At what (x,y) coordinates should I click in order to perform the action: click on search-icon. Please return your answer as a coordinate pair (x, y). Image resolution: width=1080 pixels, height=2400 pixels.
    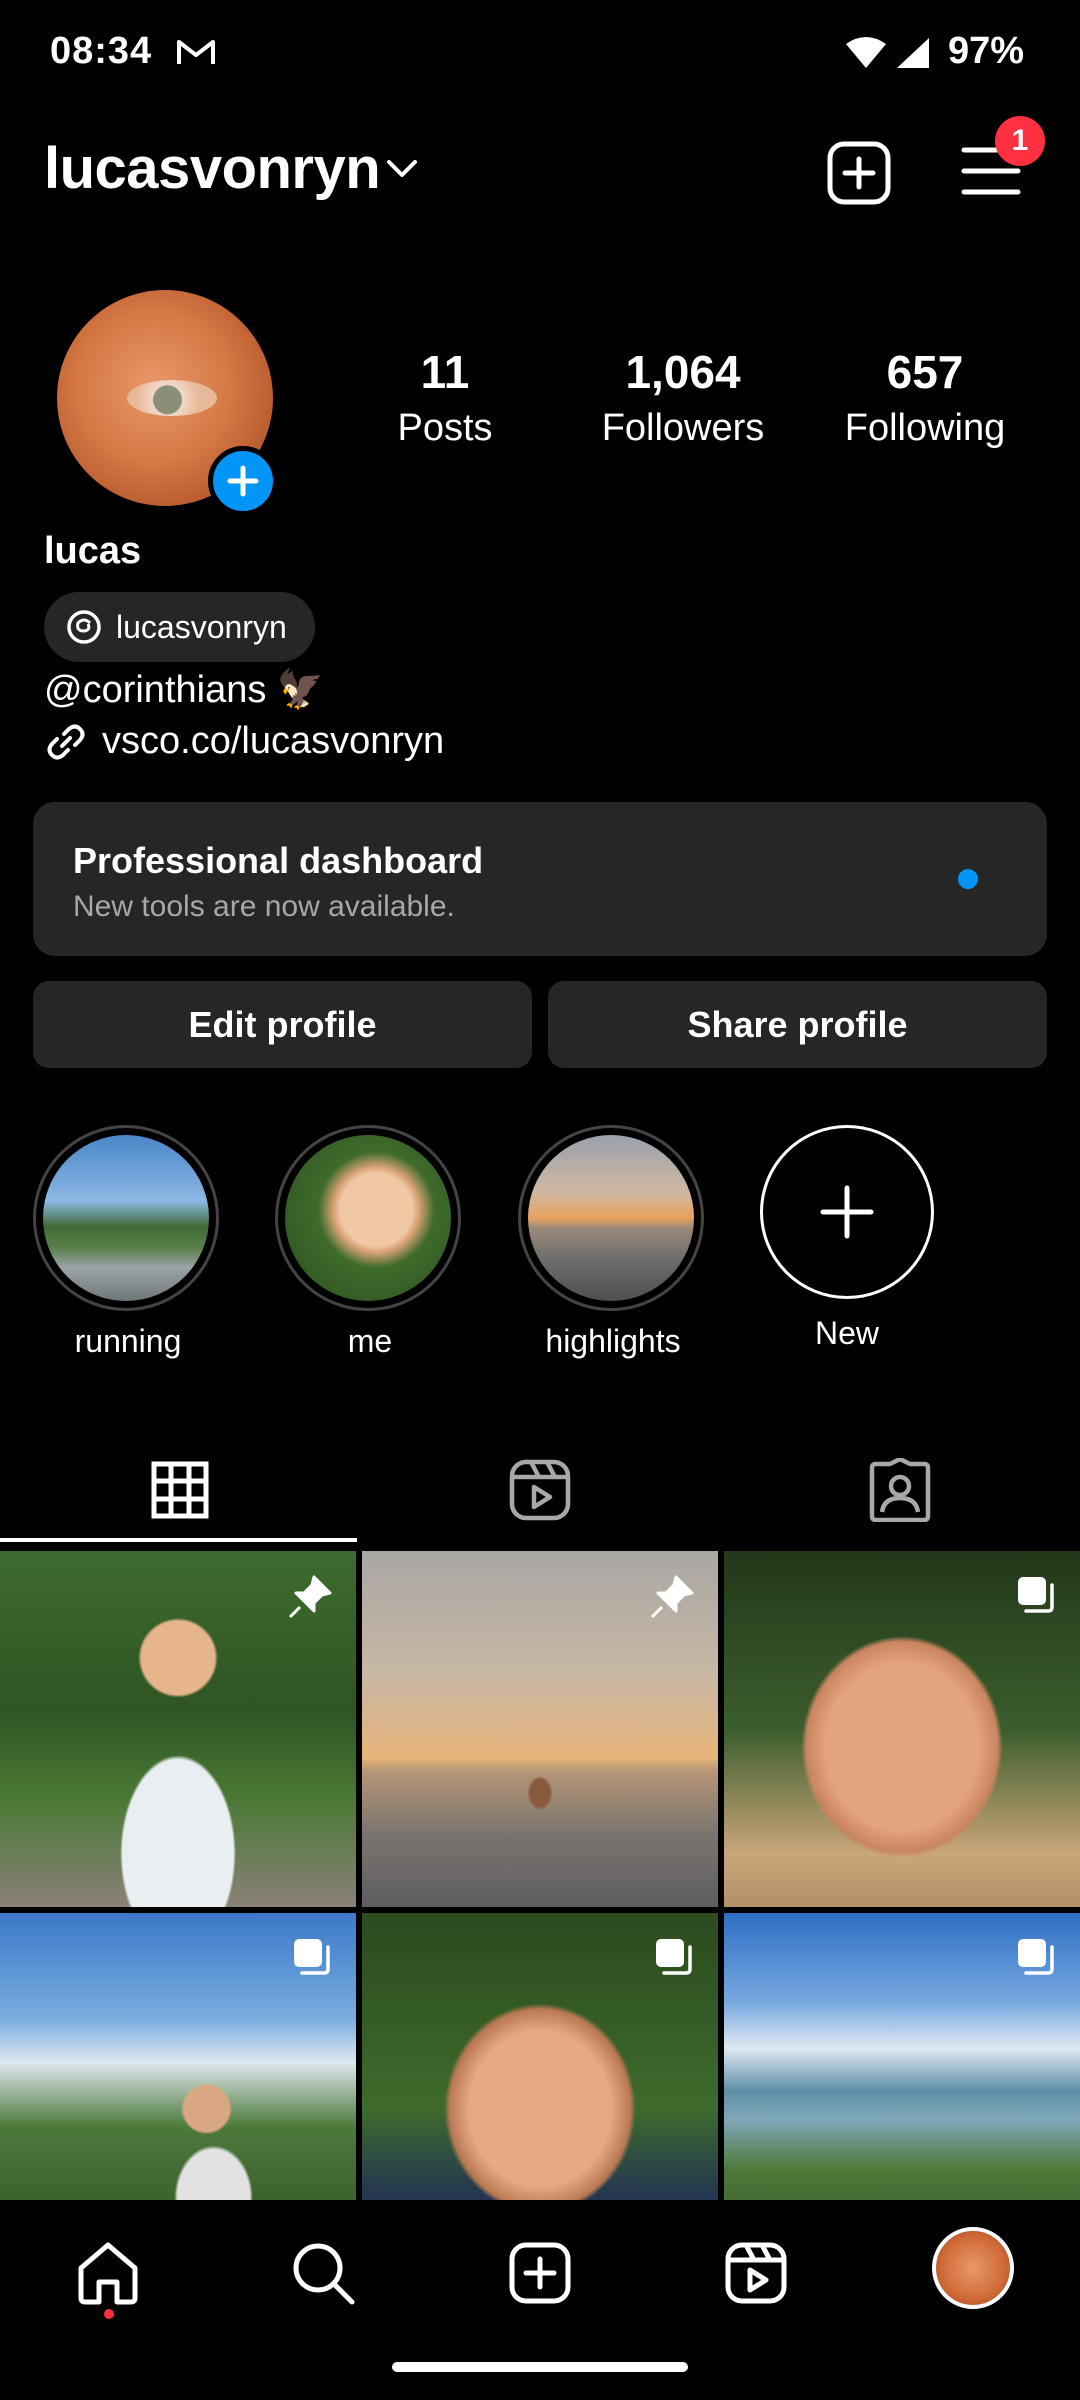
    Looking at the image, I should click on (324, 2274).